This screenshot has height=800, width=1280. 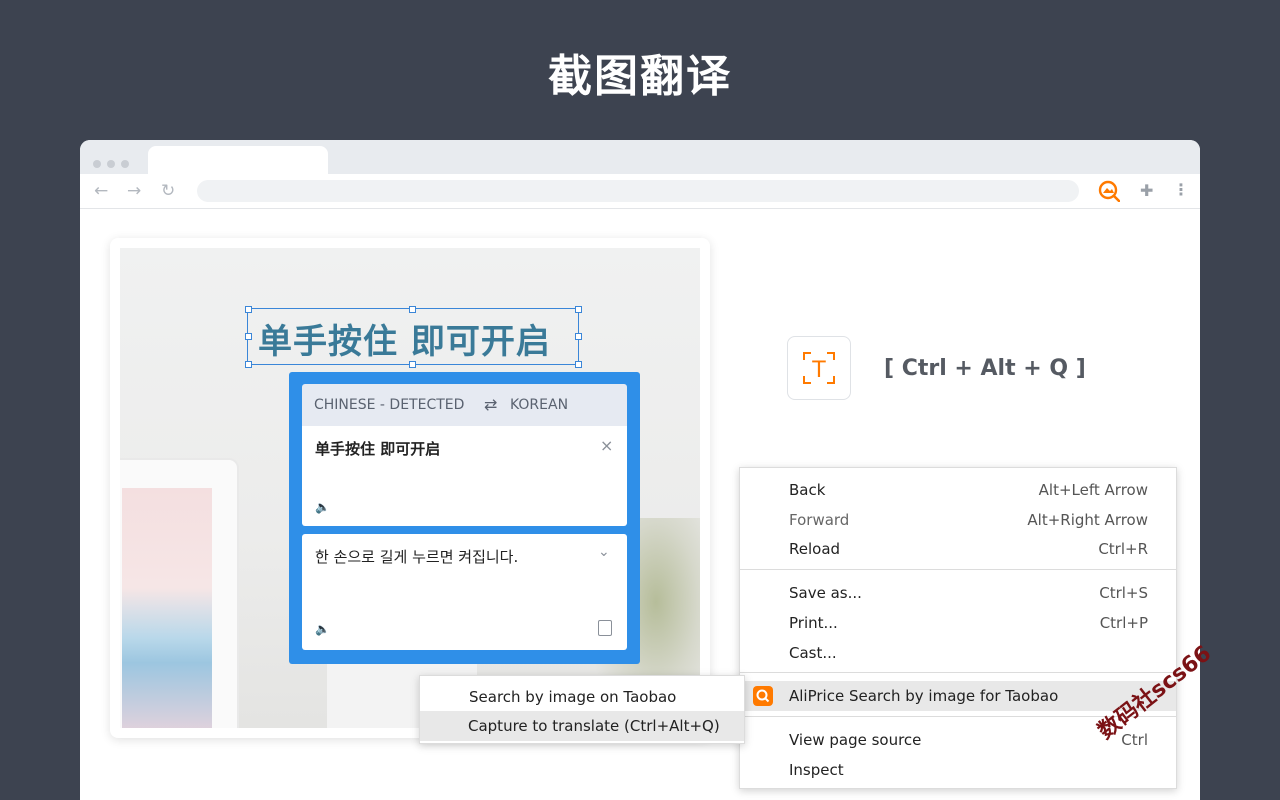 I want to click on menu-item-print: Print... Ctrl+P, so click(x=958, y=623).